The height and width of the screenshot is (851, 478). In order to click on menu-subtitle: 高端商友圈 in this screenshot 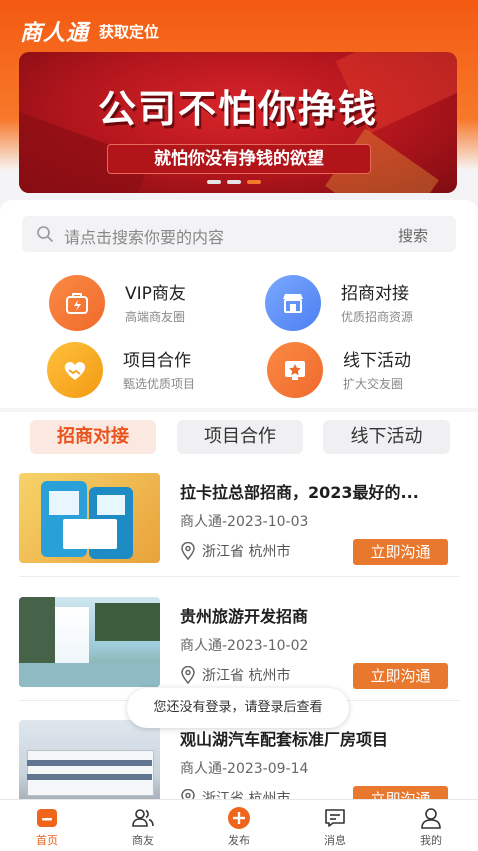, I will do `click(155, 317)`.